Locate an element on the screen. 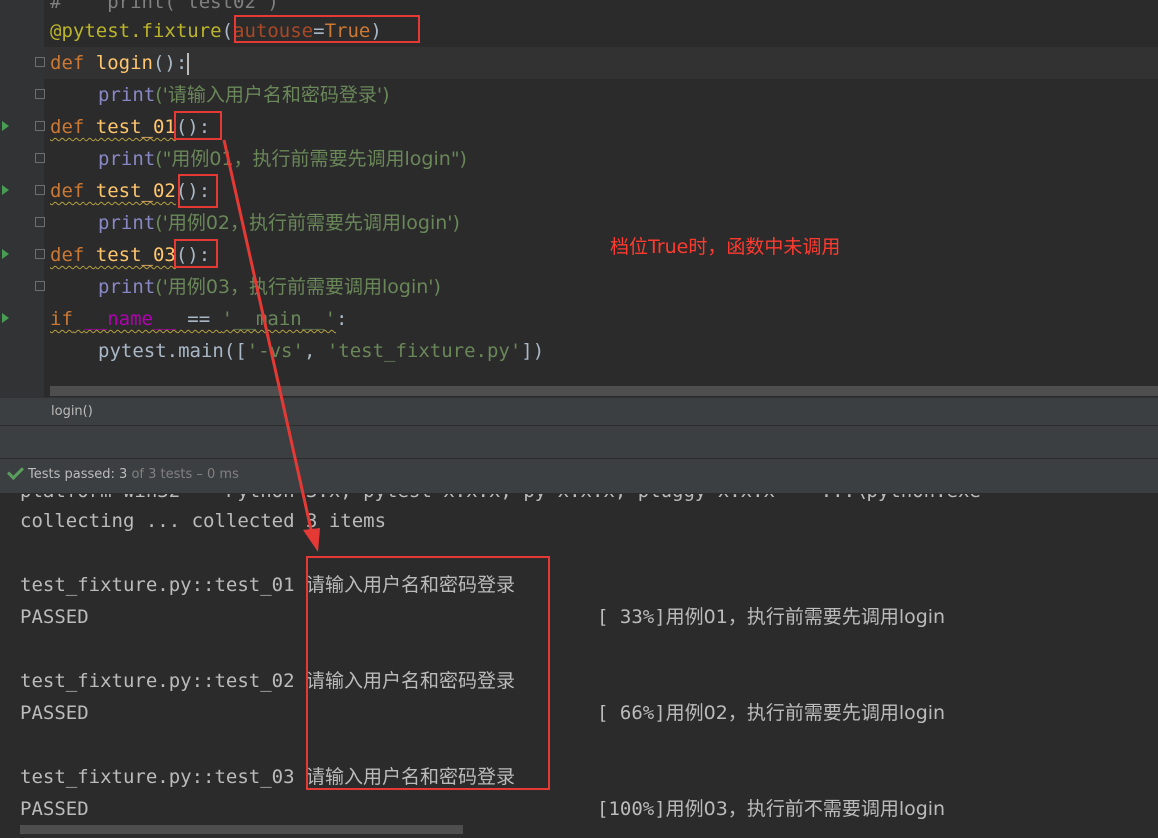 This screenshot has width=1158, height=838. console-progress-line: [ 33%]用例01，执行前需要先调用login is located at coordinates (771, 617).